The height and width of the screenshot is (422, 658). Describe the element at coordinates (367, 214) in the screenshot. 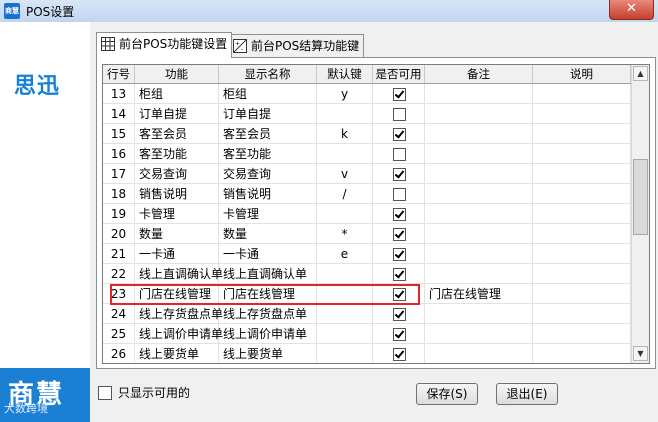

I see `table-row: 19 卡管理 卡管理` at that location.